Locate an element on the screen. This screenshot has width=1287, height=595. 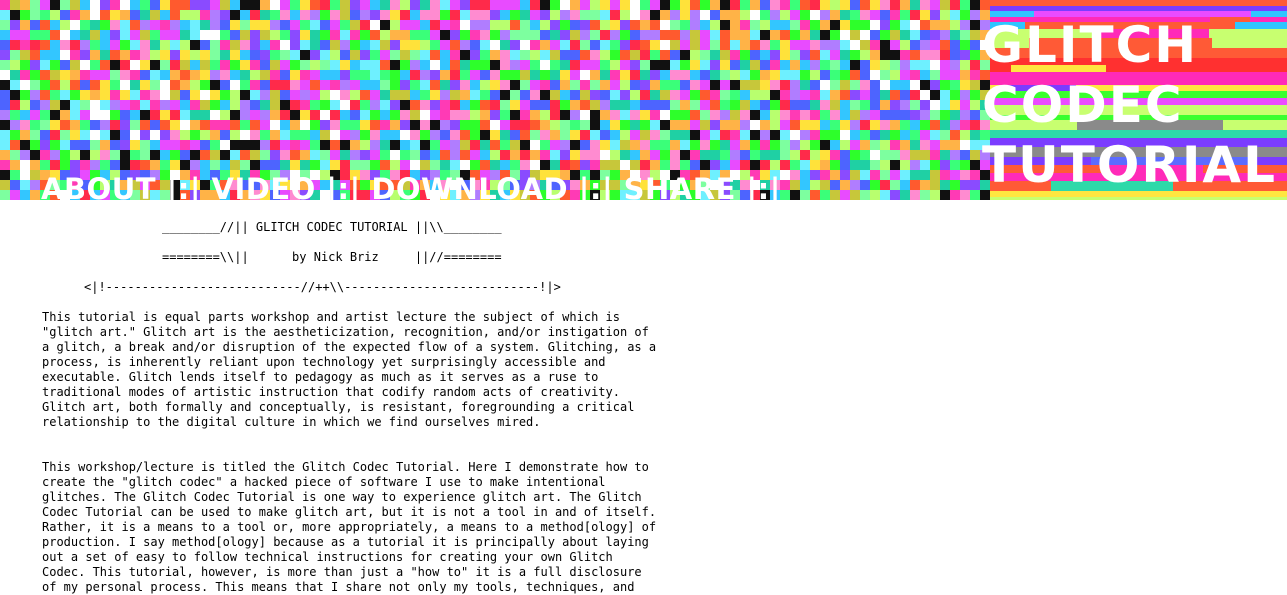
nav-download-link: DOWNLOAD is located at coordinates (469, 186).